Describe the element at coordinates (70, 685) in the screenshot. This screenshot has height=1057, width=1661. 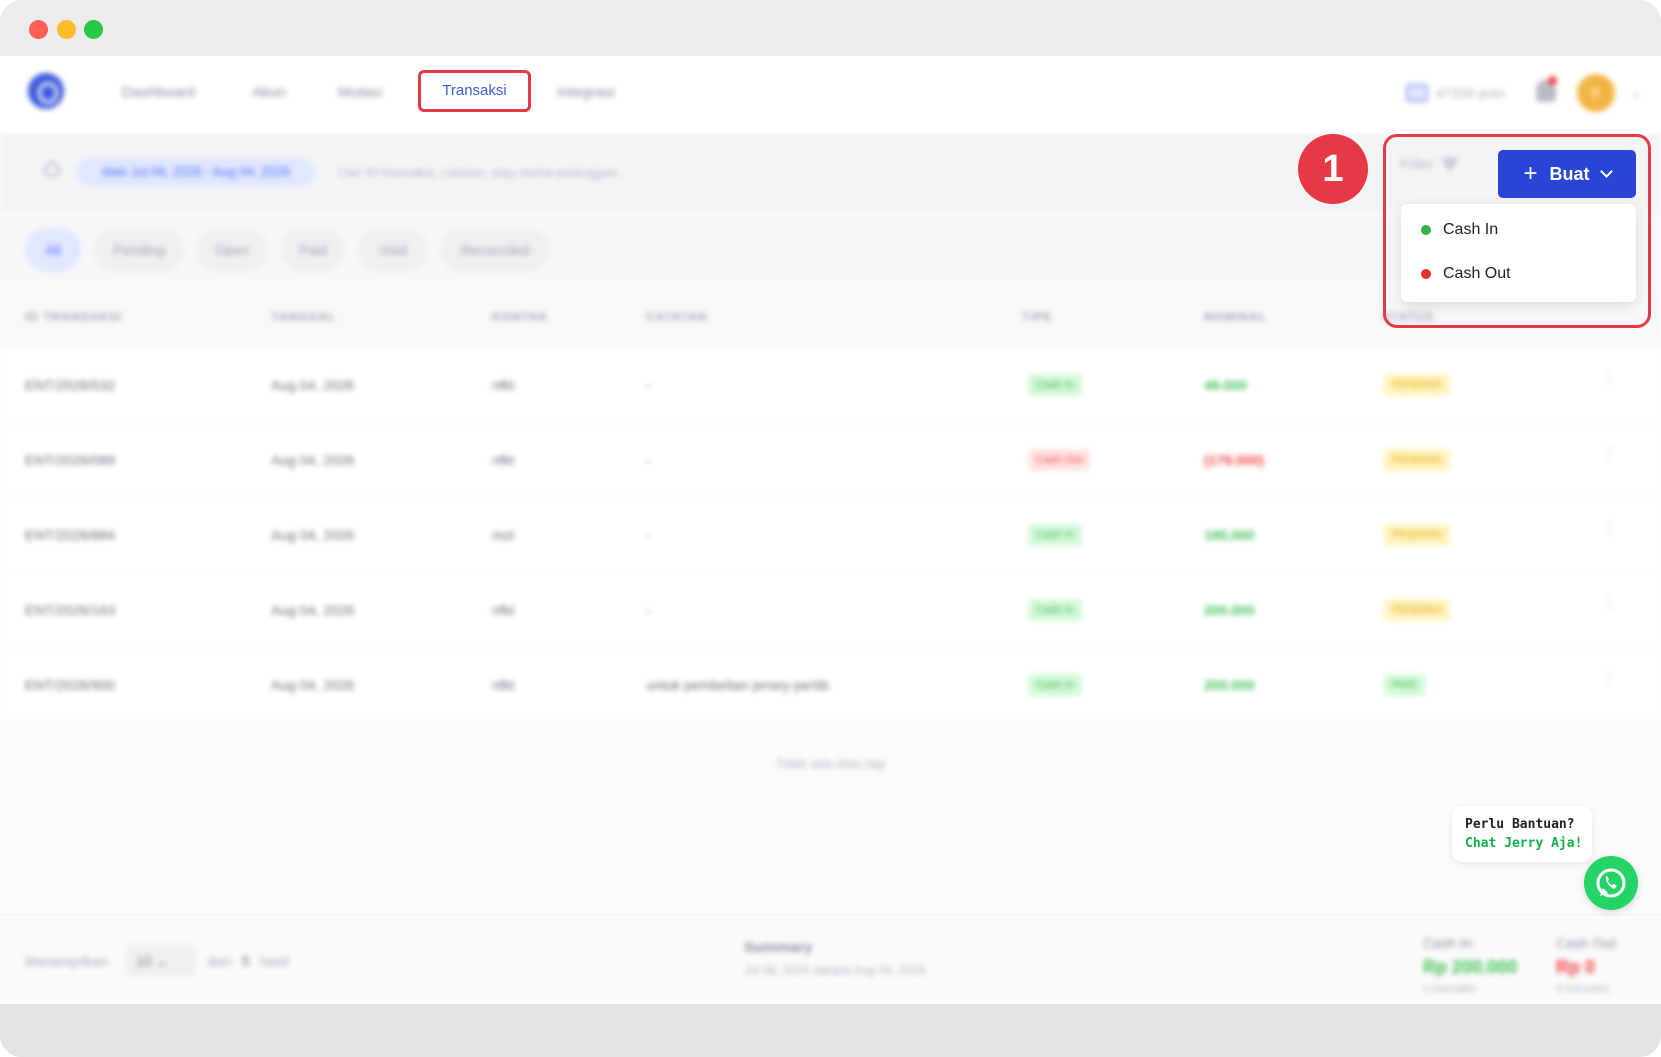
I see `transaction-id: ENT/2026/900` at that location.